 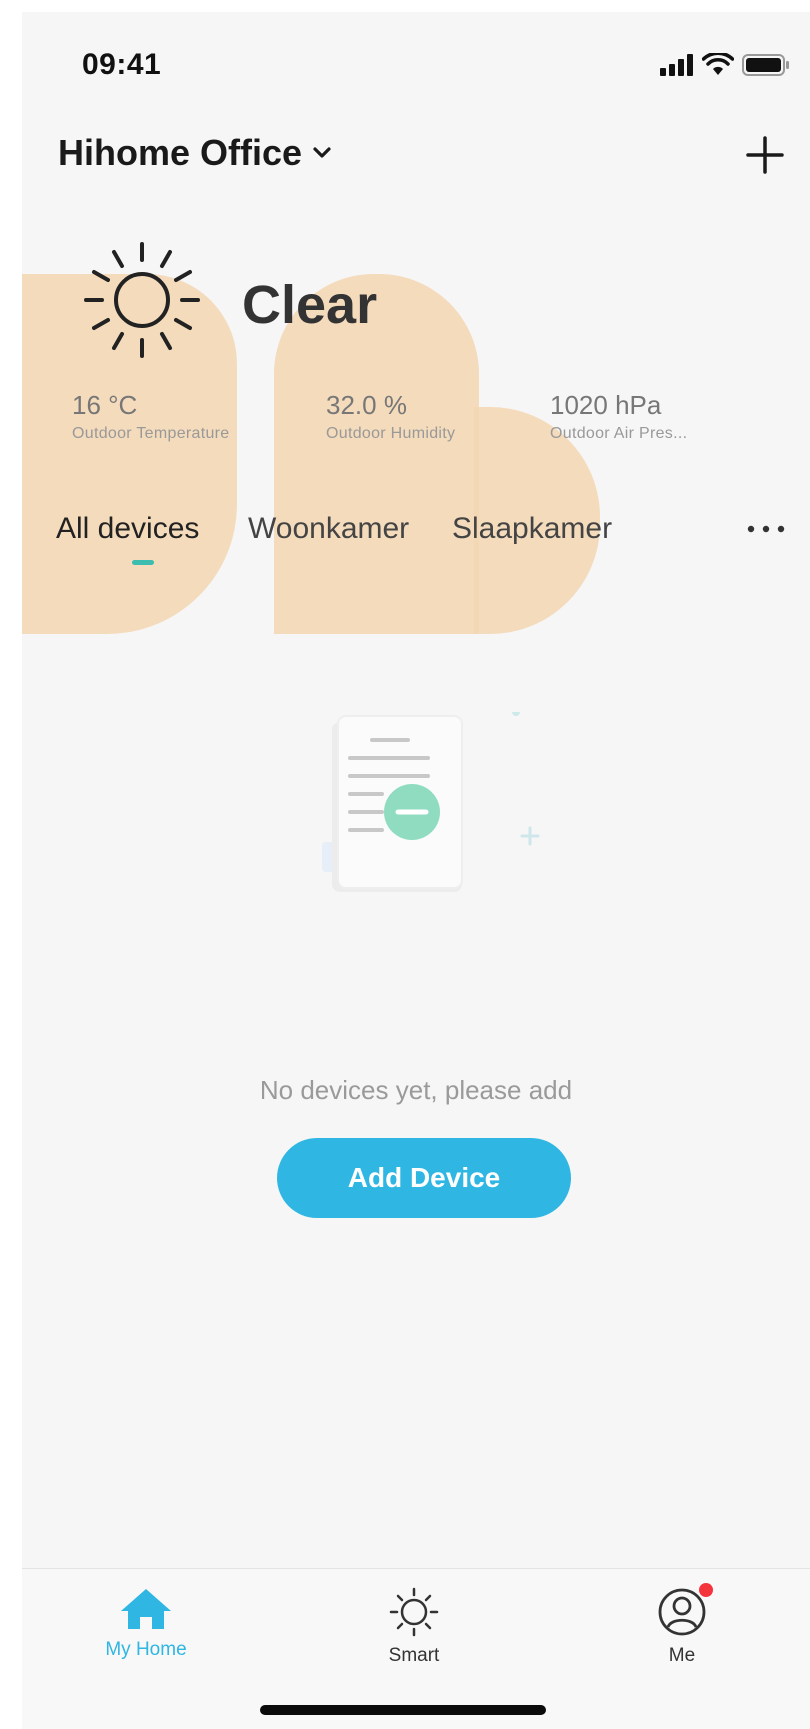 I want to click on nav-smart: Smart, so click(x=414, y=1627).